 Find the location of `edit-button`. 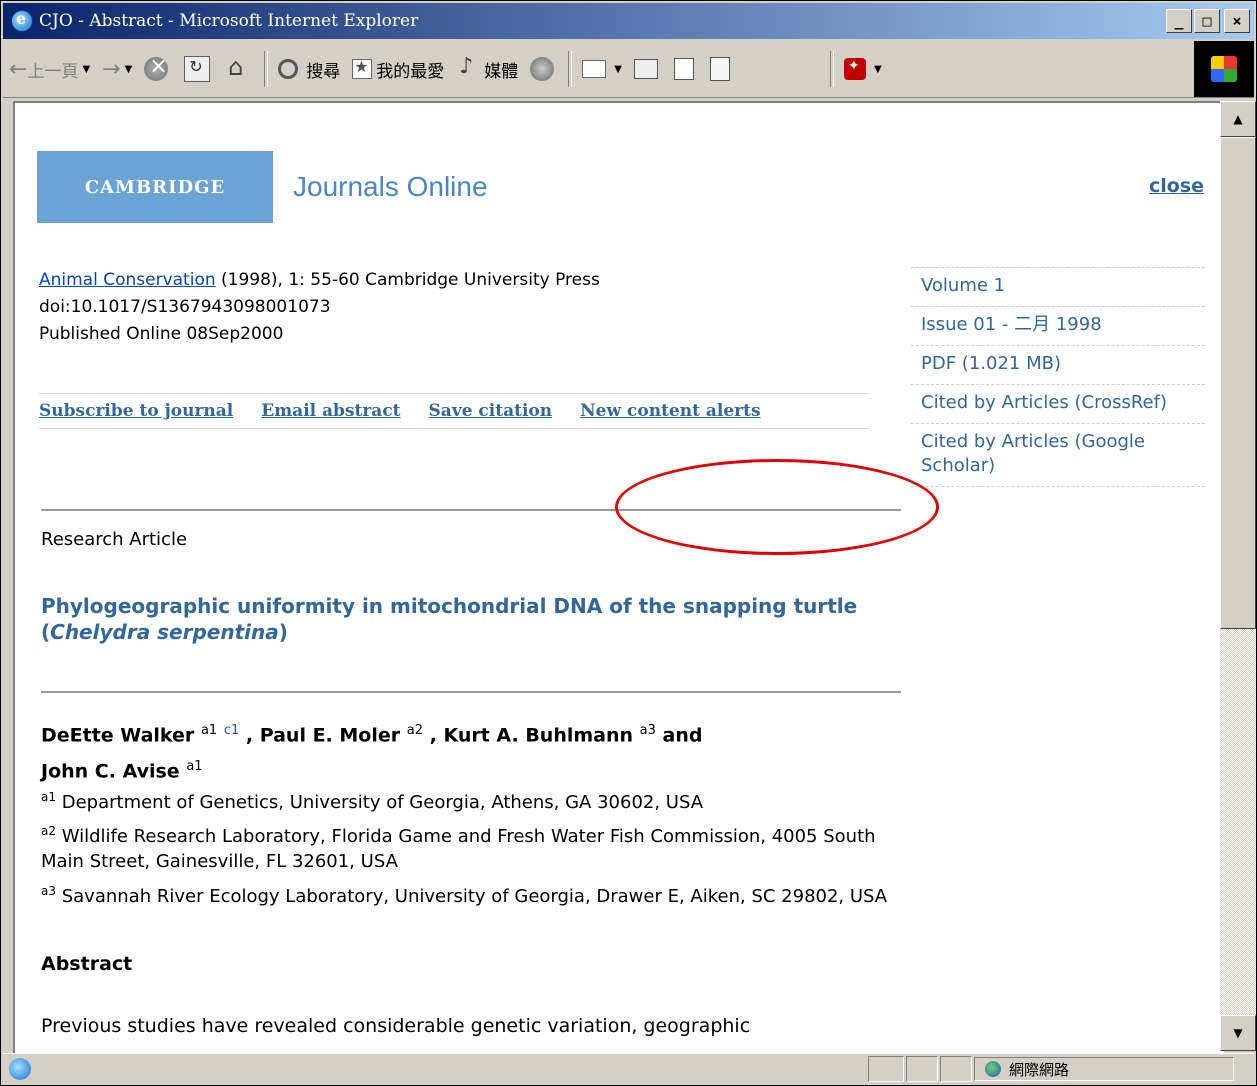

edit-button is located at coordinates (686, 69).